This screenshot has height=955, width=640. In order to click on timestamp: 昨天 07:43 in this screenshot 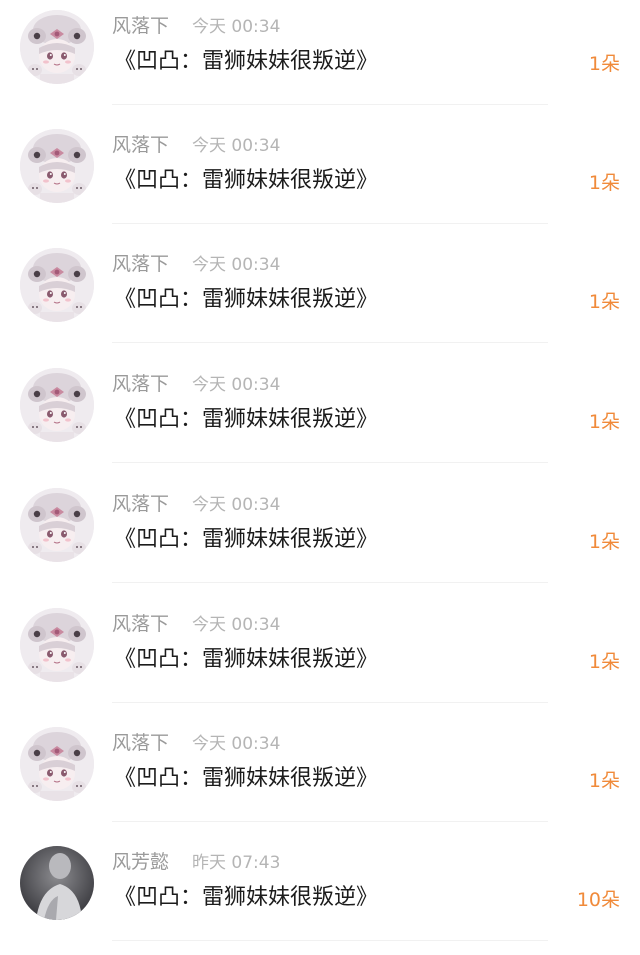, I will do `click(236, 863)`.